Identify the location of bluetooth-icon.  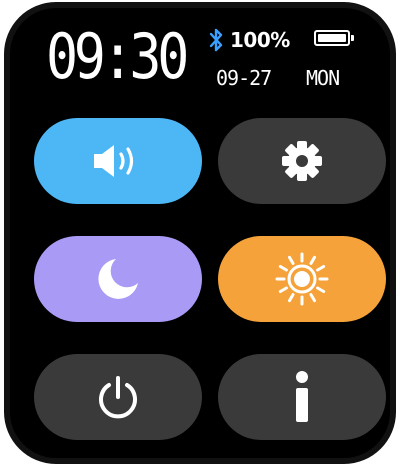
(216, 40).